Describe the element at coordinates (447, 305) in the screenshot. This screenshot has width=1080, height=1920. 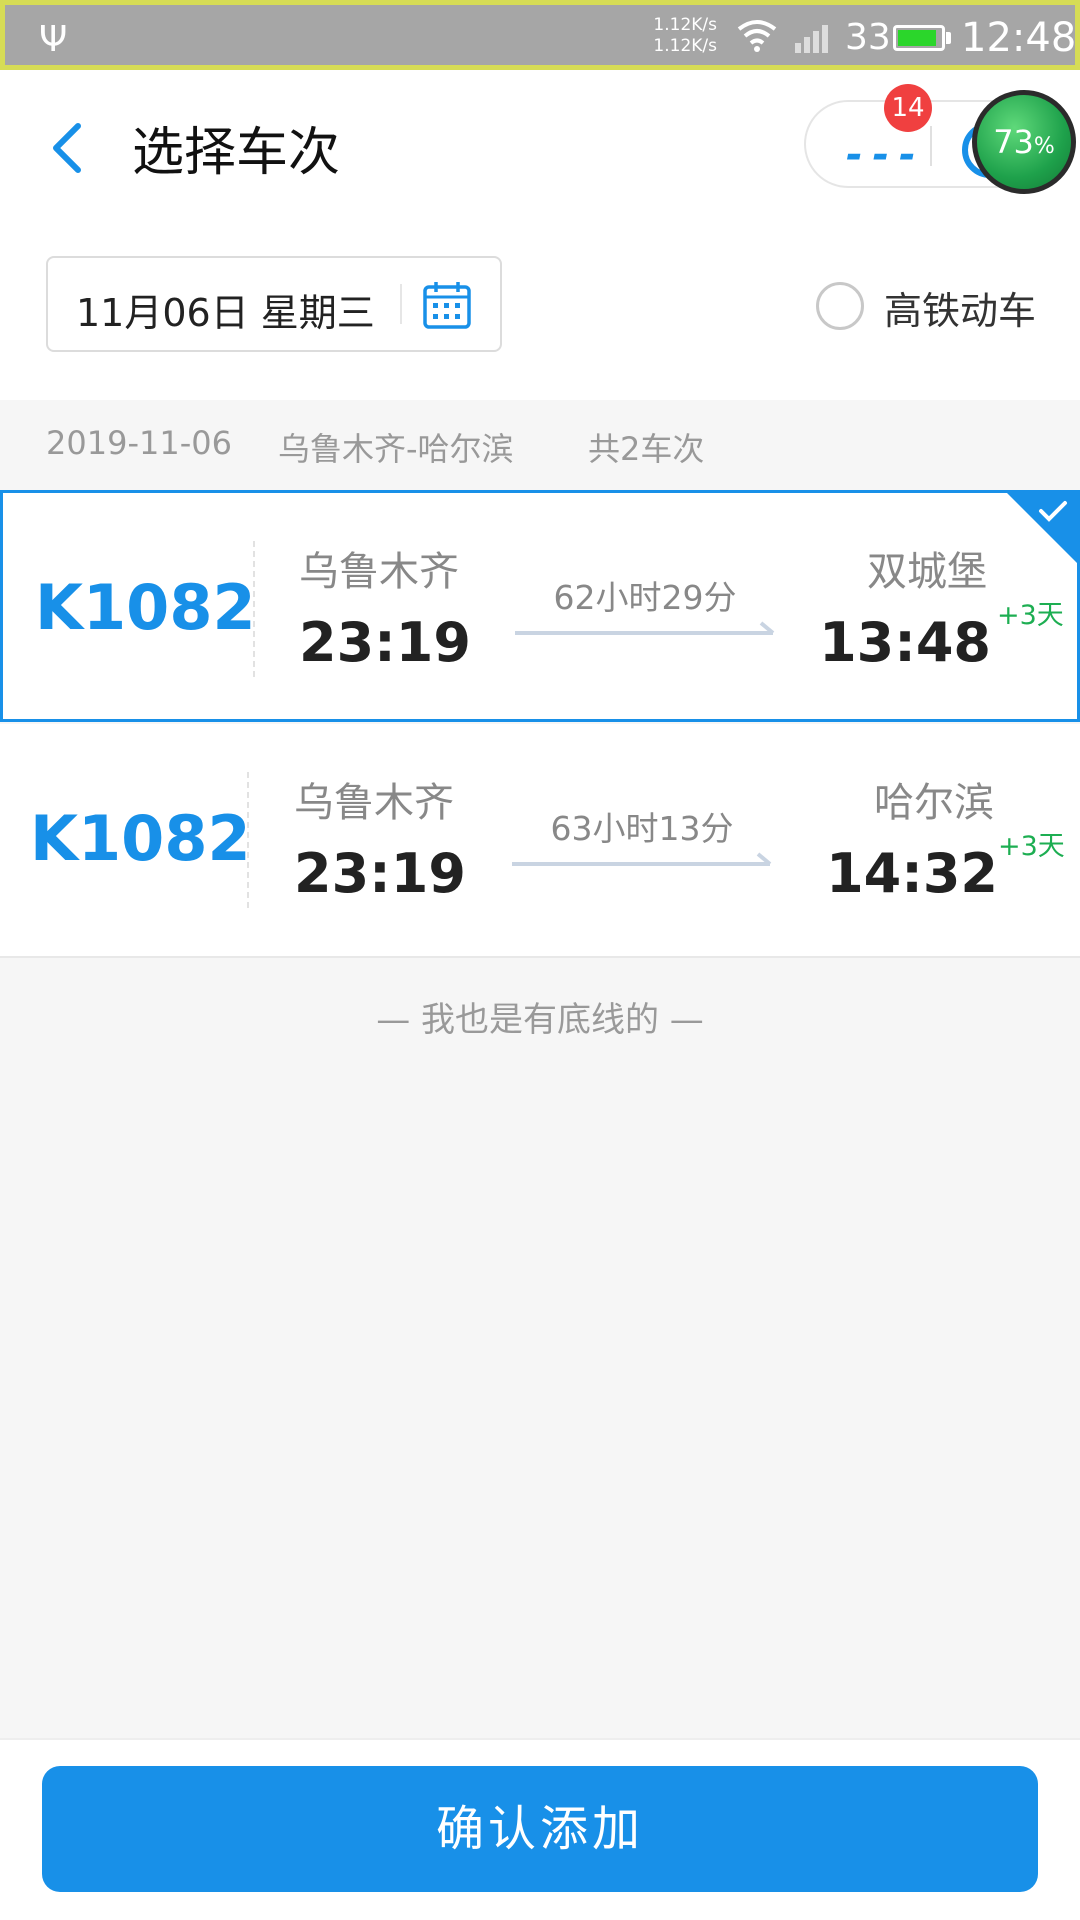
I see `calendar-icon` at that location.